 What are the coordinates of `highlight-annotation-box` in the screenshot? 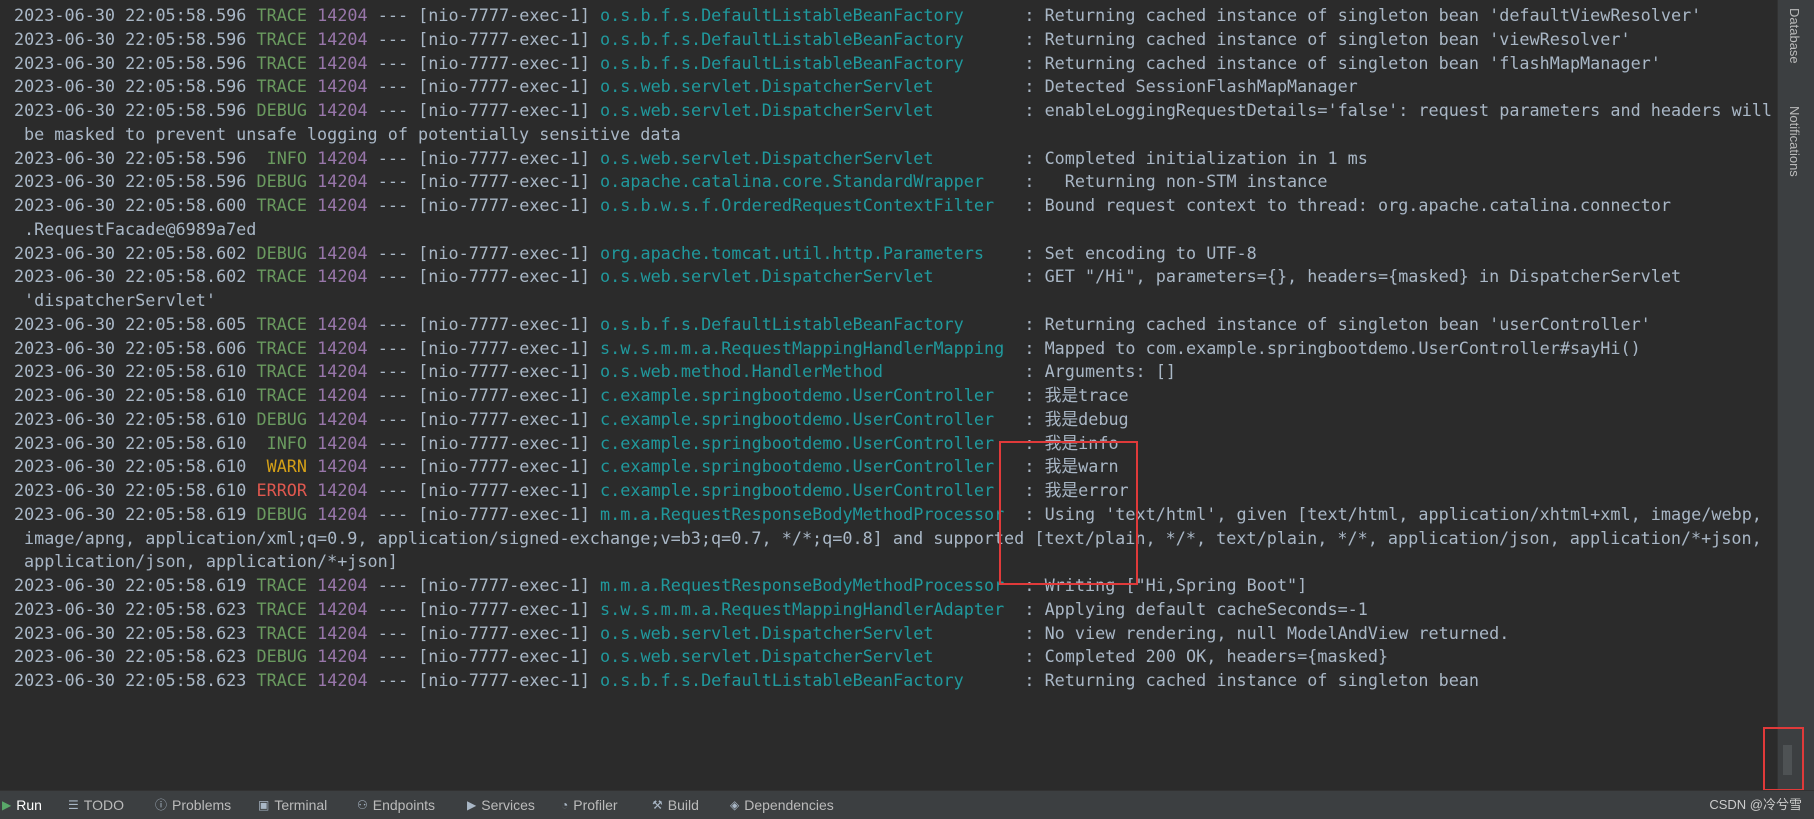 It's located at (1068, 513).